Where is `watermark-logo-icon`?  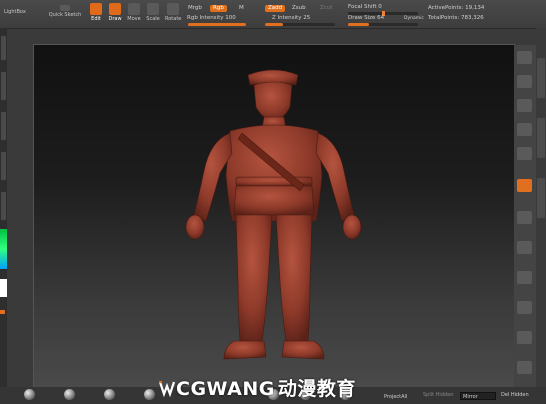 watermark-logo-icon is located at coordinates (167, 389).